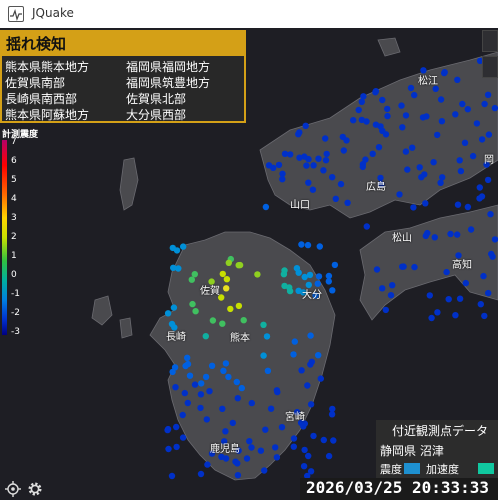 This screenshot has width=498, height=500. What do you see at coordinates (168, 67) in the screenshot?
I see `alert-region: 福岡県福岡地方` at bounding box center [168, 67].